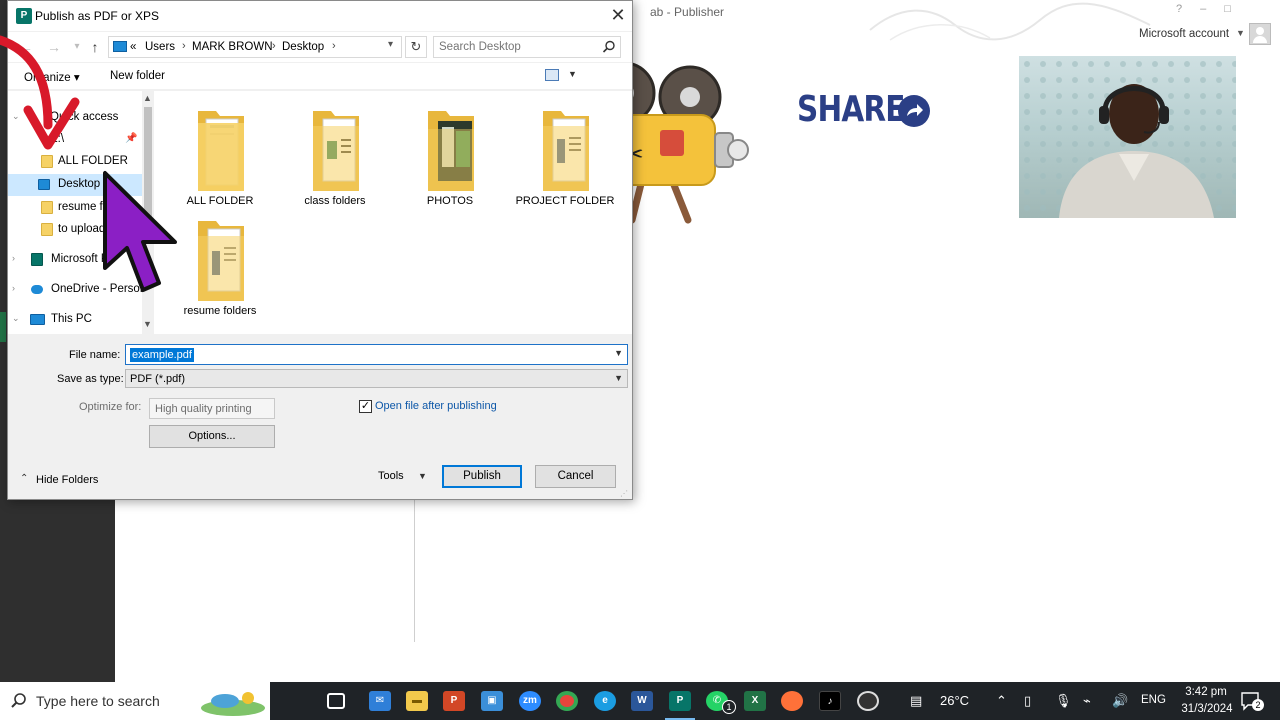 The width and height of the screenshot is (1280, 720). Describe the element at coordinates (90, 379) in the screenshot. I see `save-type-label: Save as type:` at that location.